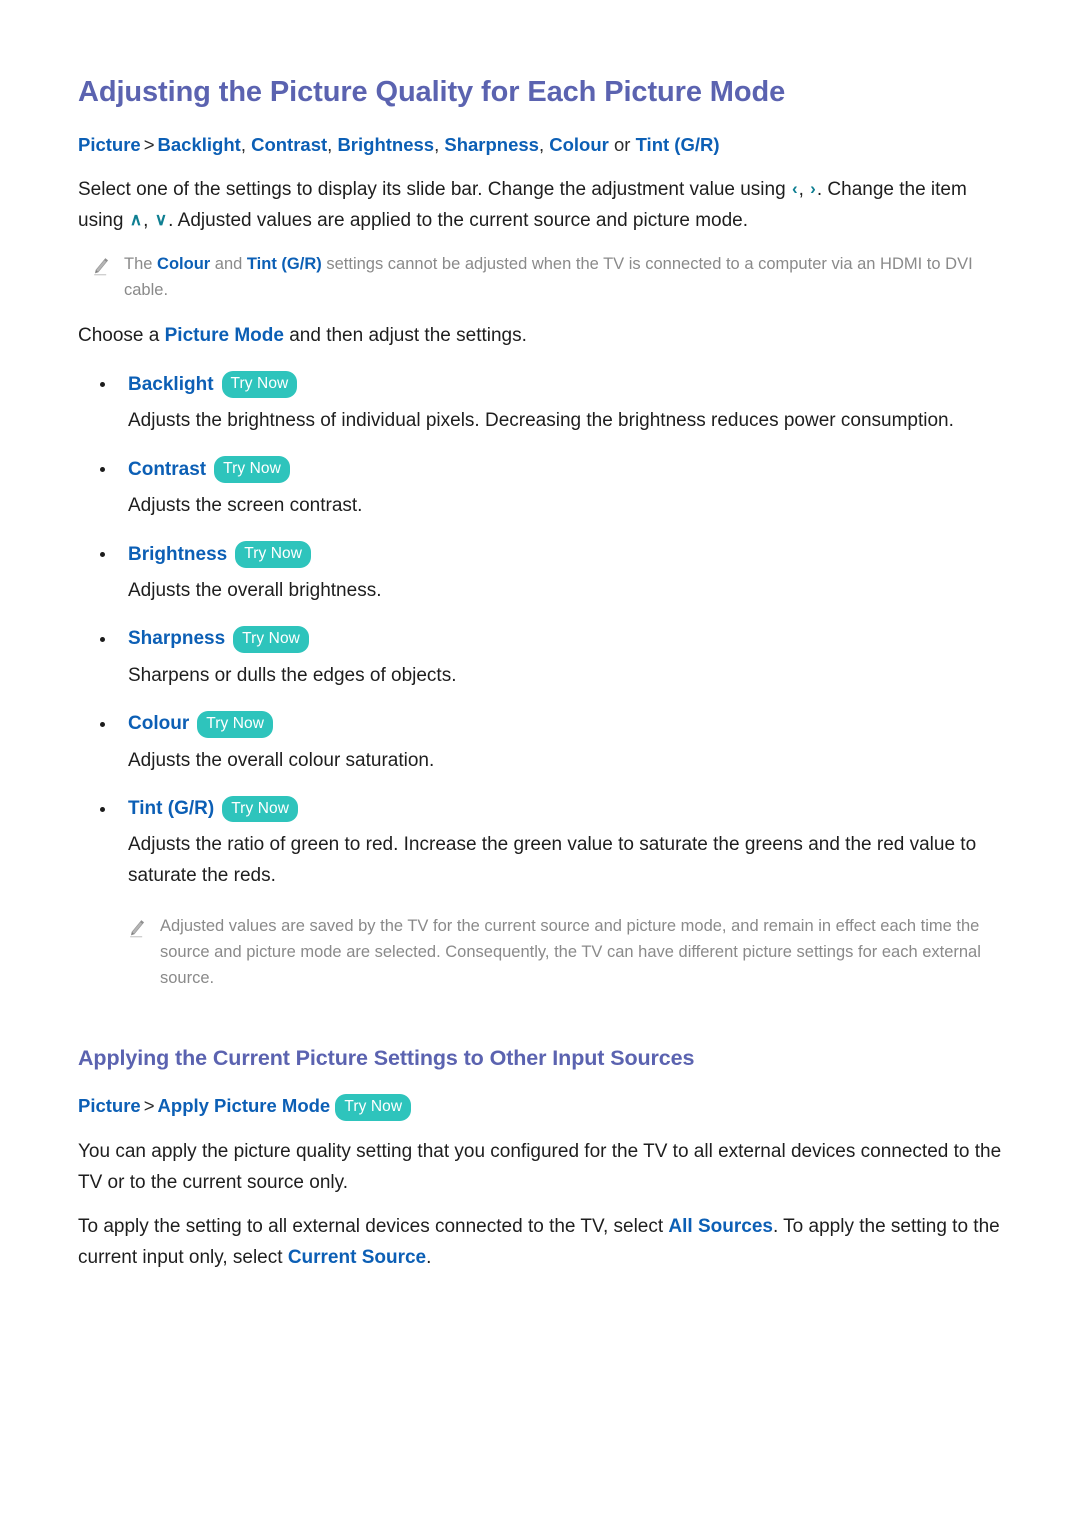 This screenshot has width=1080, height=1527. I want to click on note-text-part2: and, so click(228, 263).